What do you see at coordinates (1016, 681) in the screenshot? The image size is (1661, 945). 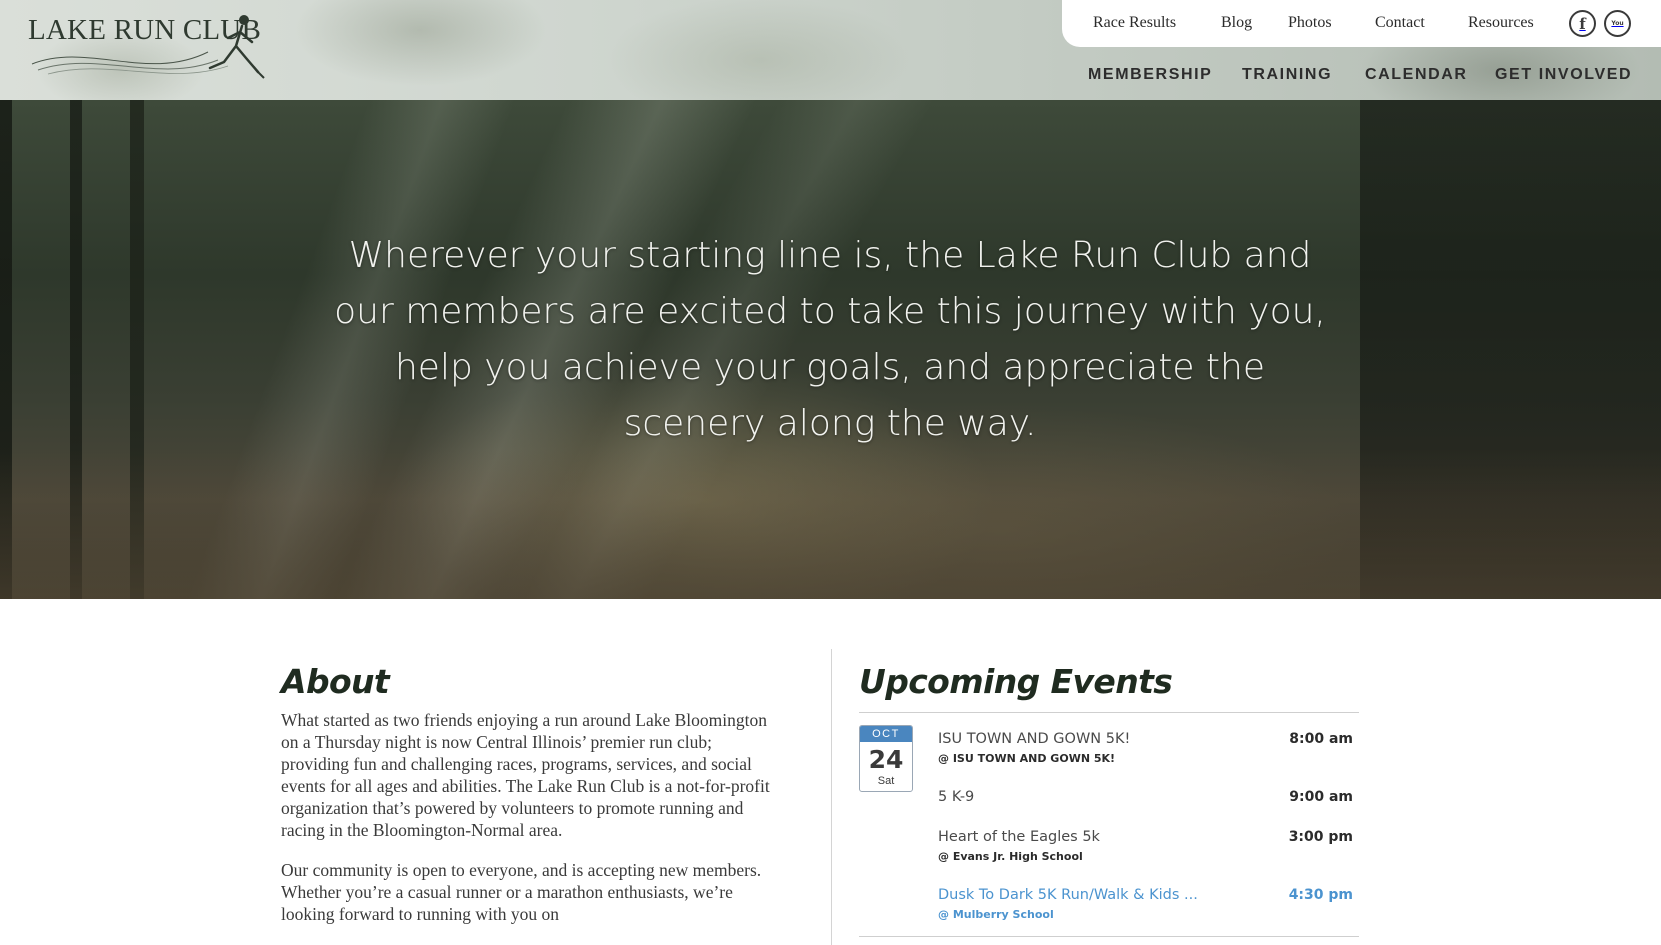 I see `events-title: Upcoming Events` at bounding box center [1016, 681].